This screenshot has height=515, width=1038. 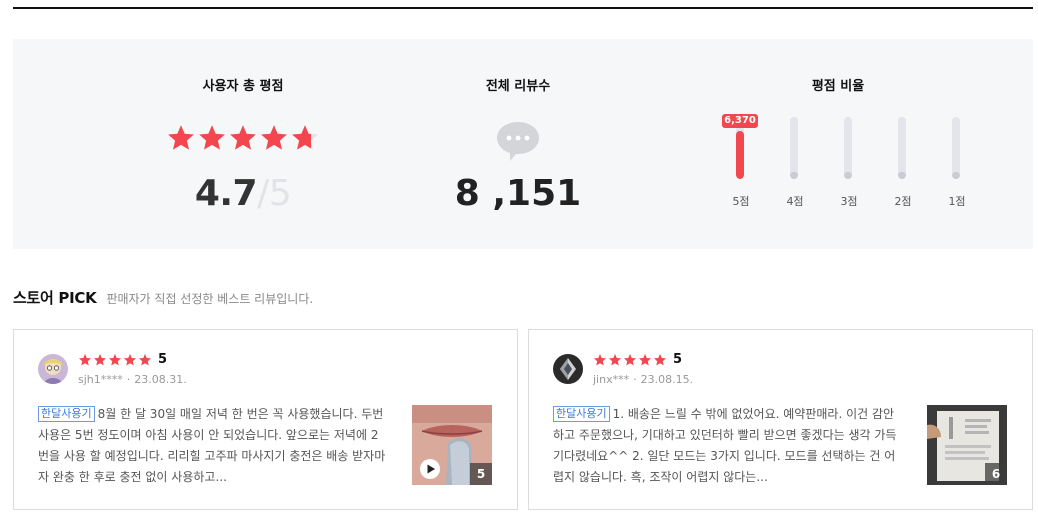 What do you see at coordinates (481, 474) in the screenshot?
I see `photo-count-badge: 5` at bounding box center [481, 474].